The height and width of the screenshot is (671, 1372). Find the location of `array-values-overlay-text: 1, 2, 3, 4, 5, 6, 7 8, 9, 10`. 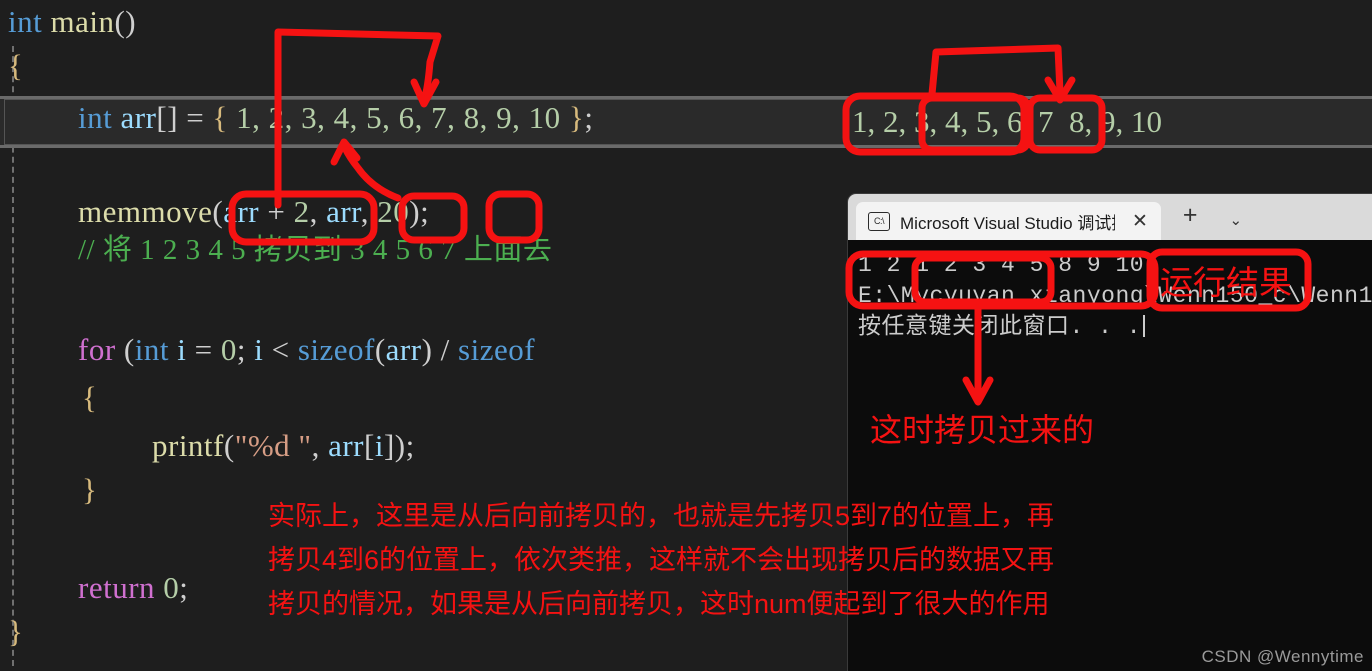

array-values-overlay-text: 1, 2, 3, 4, 5, 6, 7 8, 9, 10 is located at coordinates (1007, 121).